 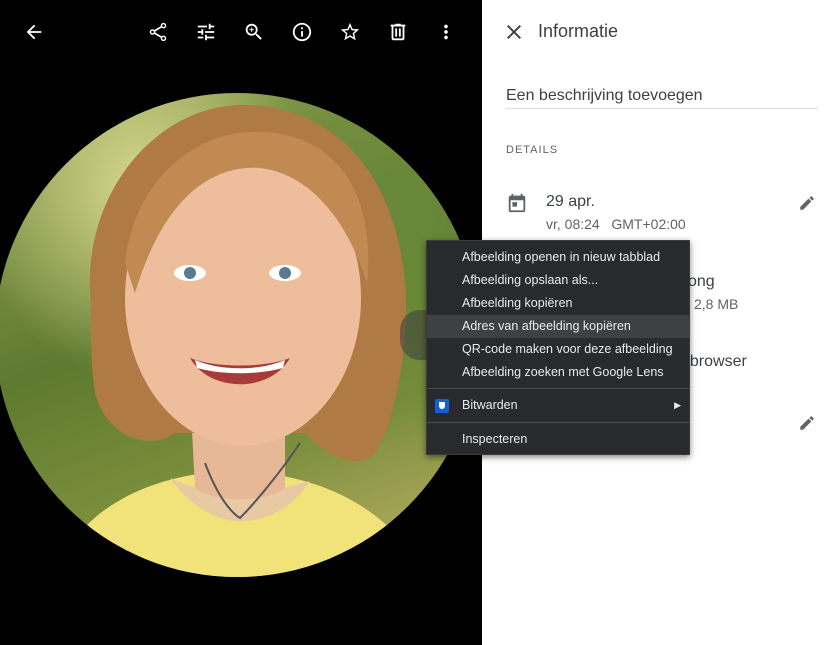 I want to click on trash-icon, so click(x=398, y=32).